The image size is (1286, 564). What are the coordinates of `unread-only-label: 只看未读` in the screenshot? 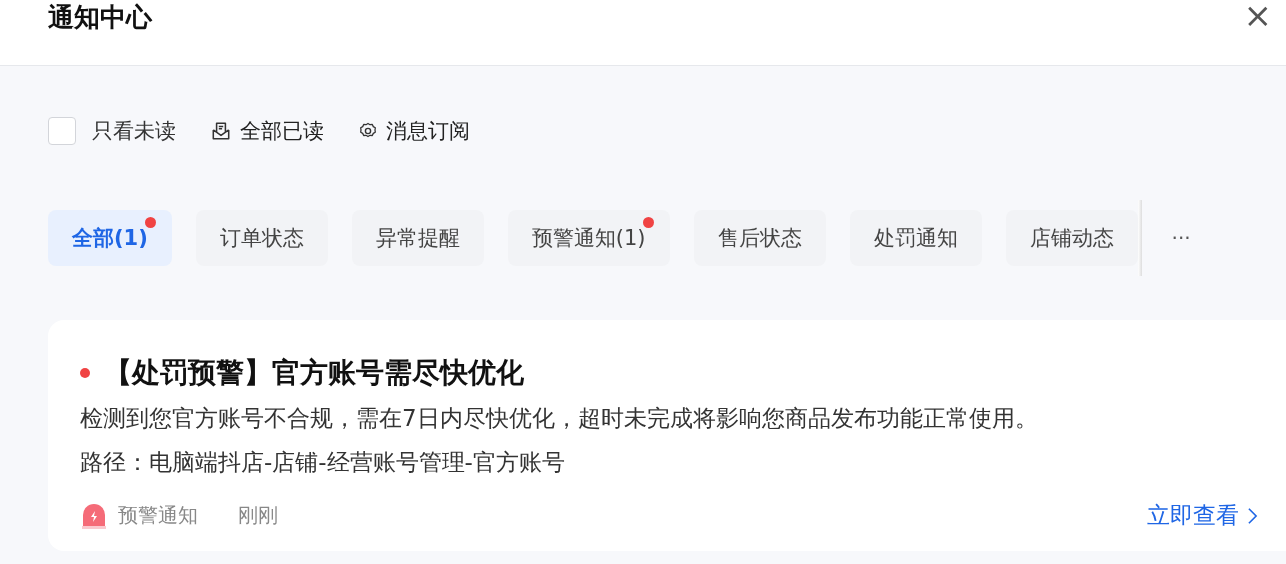 It's located at (134, 131).